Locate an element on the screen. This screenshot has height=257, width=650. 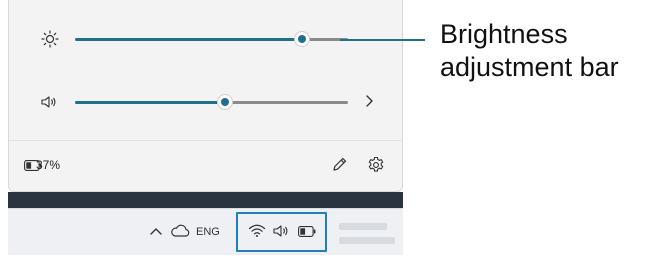
volume-slider-track is located at coordinates (286, 102).